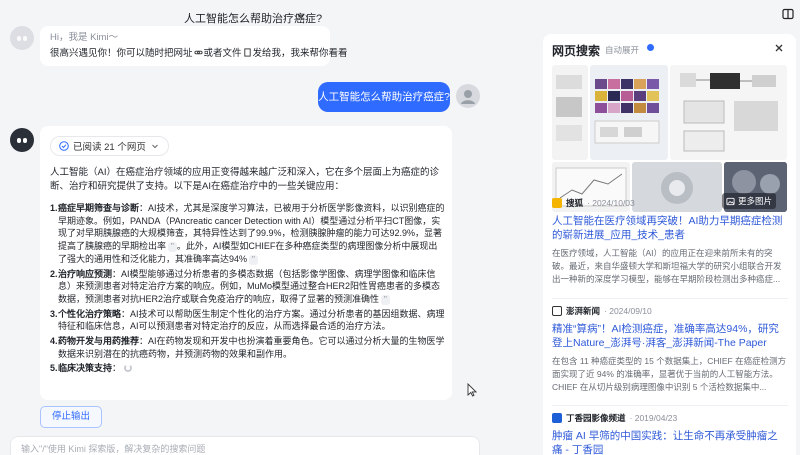 The width and height of the screenshot is (800, 455). I want to click on sohu-logo-icon, so click(557, 203).